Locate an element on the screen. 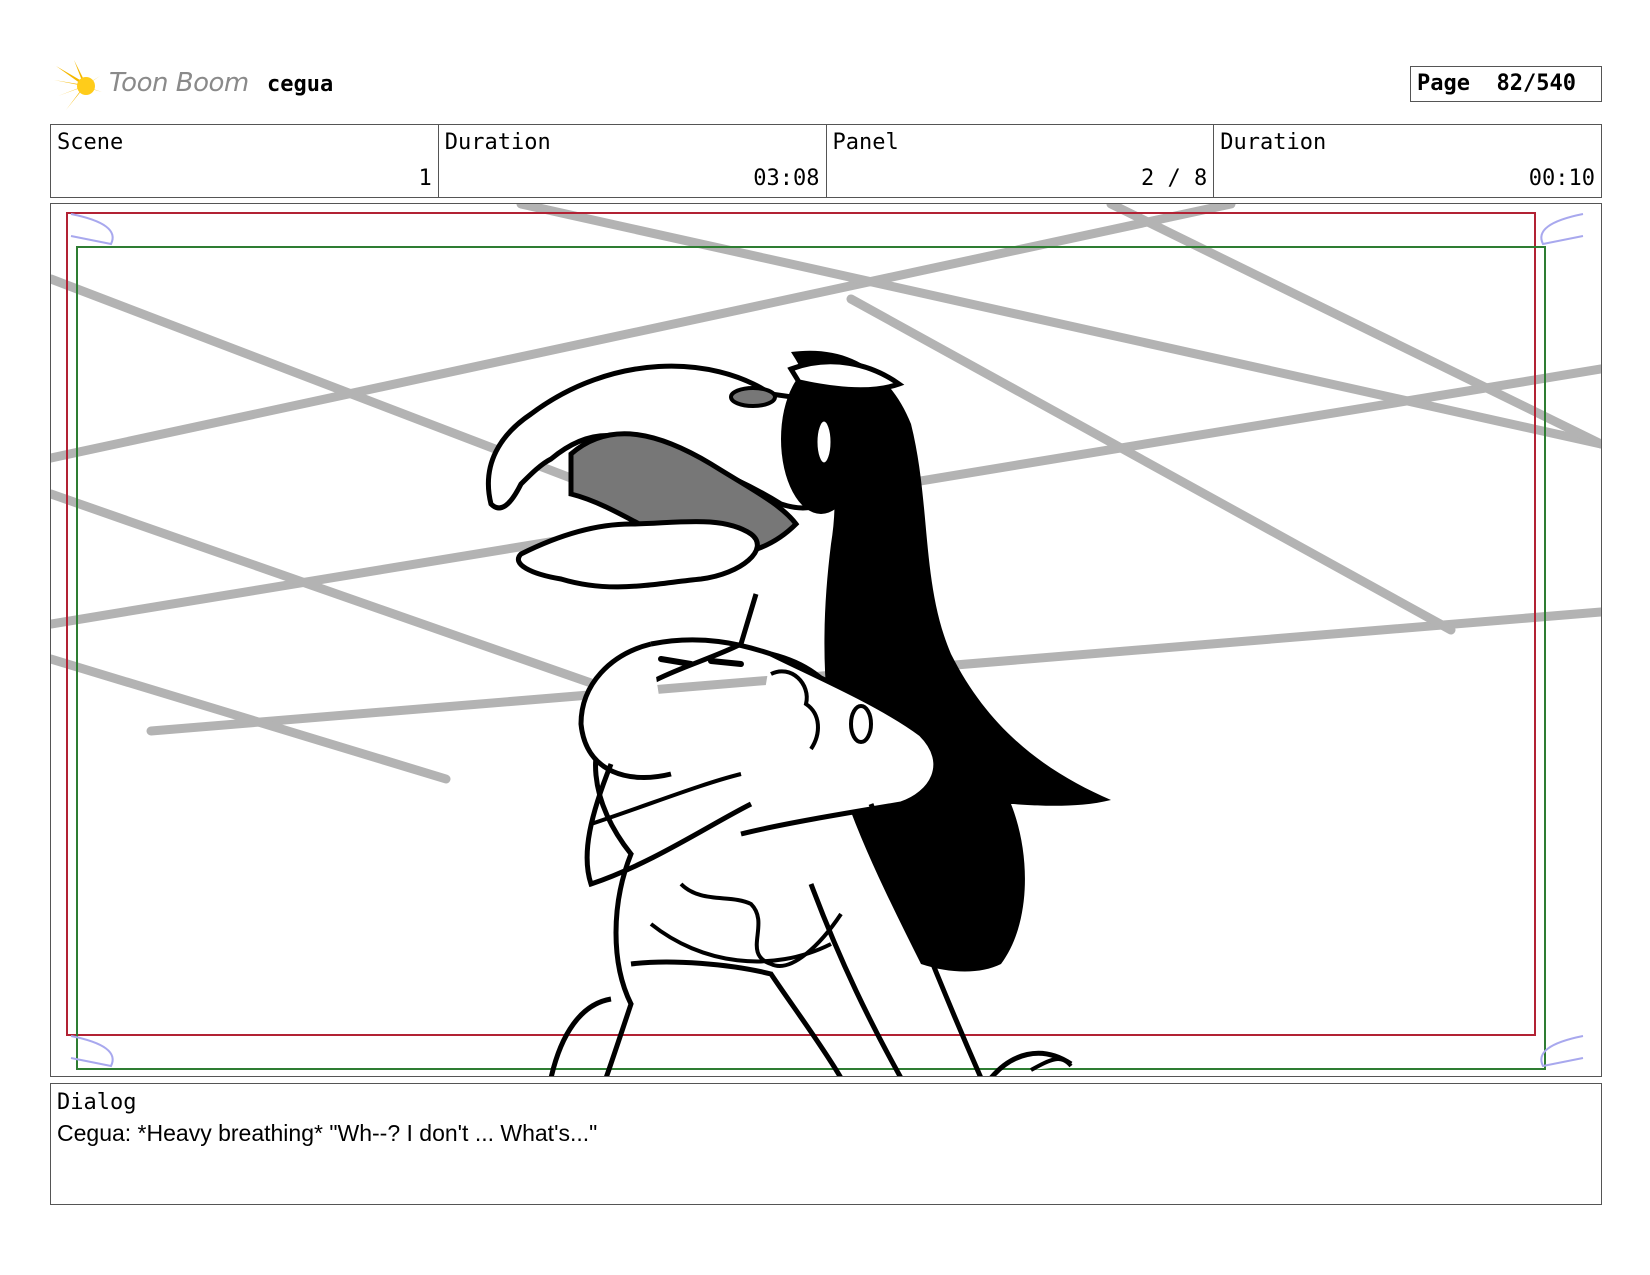 The height and width of the screenshot is (1275, 1650). scene-duration-cell: Duration 03:08 is located at coordinates (633, 161).